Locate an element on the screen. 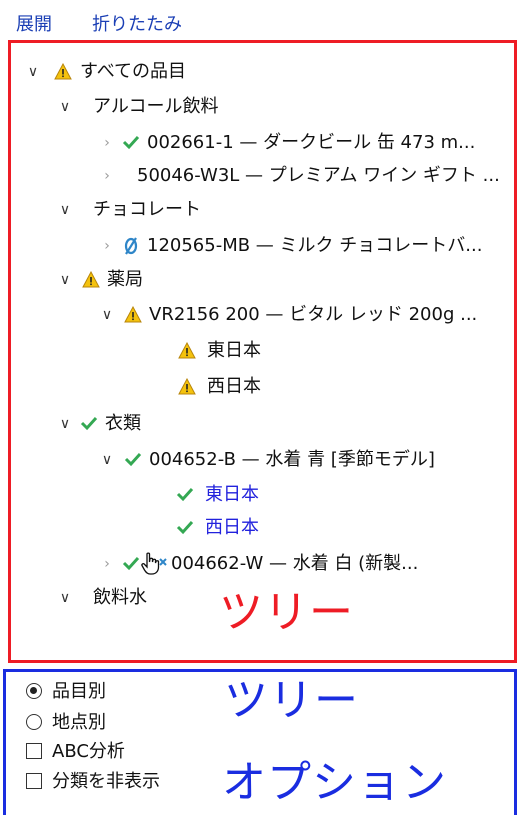 This screenshot has height=815, width=520. hand-cursor-icon is located at coordinates (149, 564).